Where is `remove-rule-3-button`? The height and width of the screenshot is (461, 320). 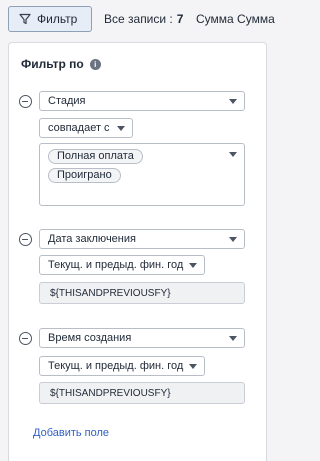
remove-rule-3-button is located at coordinates (25, 338).